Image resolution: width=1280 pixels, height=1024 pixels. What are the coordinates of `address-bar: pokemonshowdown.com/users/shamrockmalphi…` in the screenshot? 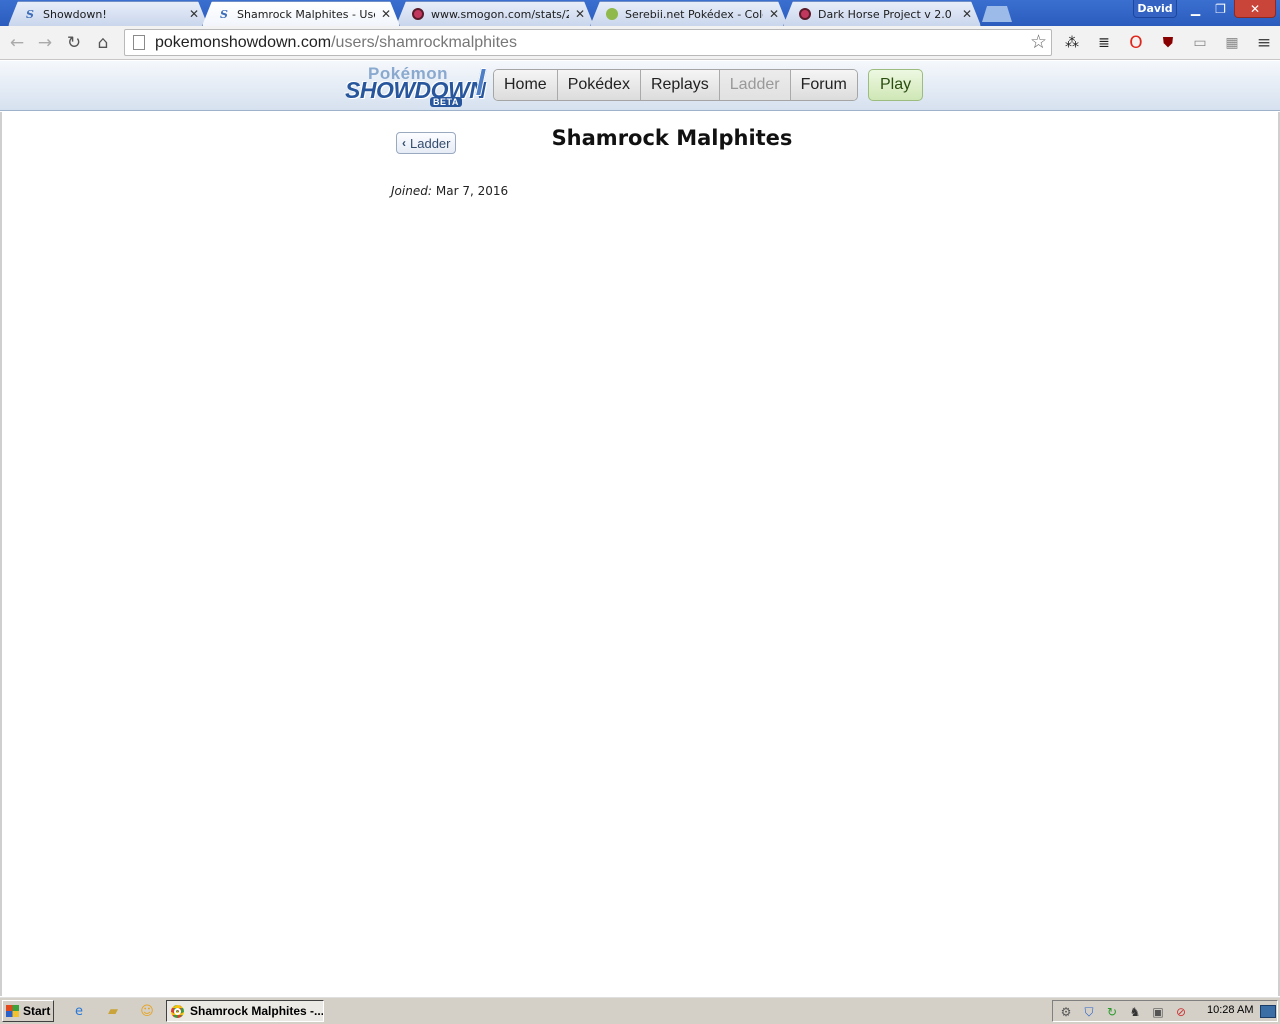 It's located at (588, 42).